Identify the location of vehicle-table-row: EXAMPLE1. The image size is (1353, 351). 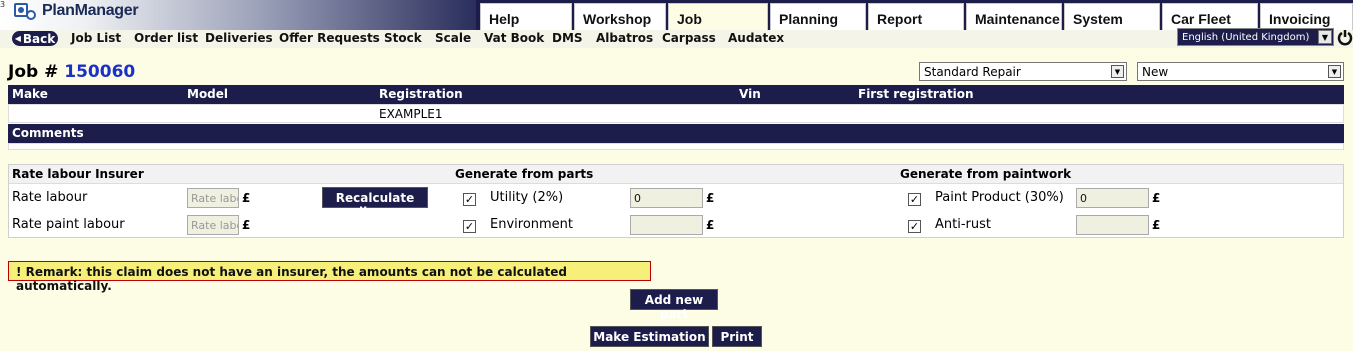
(676, 113).